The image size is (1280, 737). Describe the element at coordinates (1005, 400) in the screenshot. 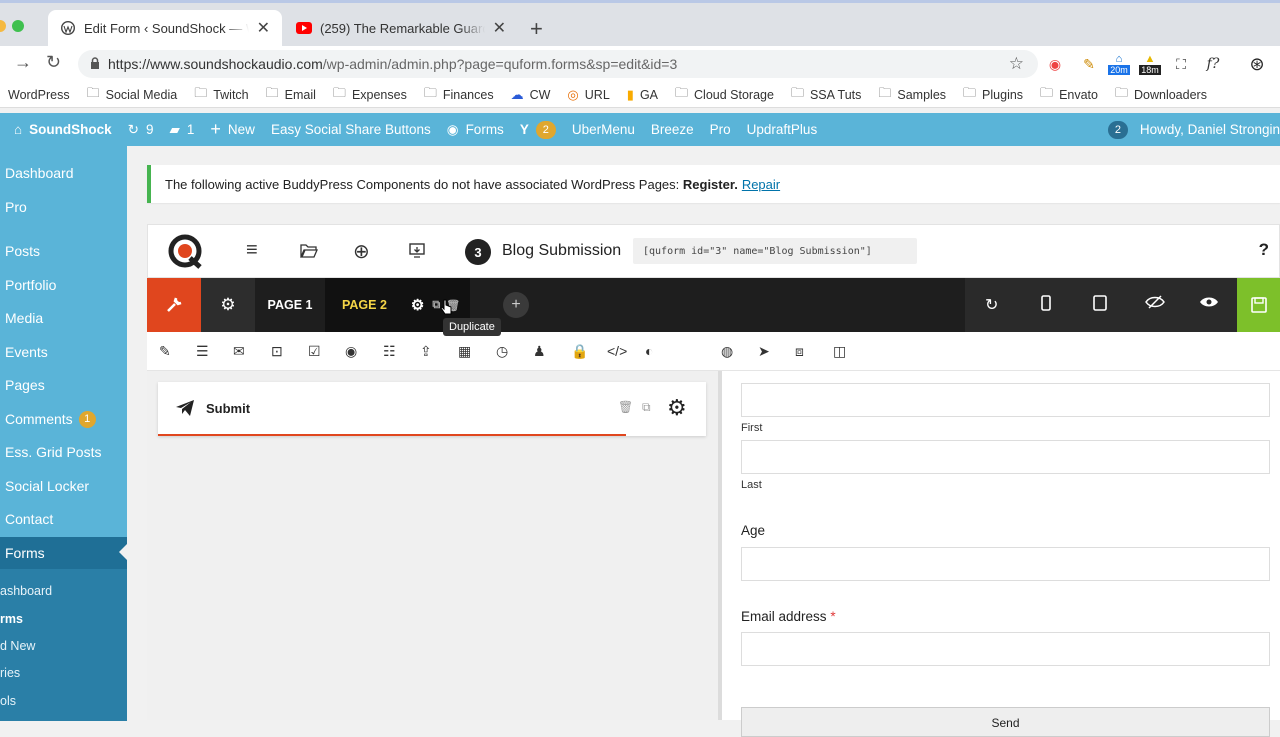

I see `first-name-input` at that location.